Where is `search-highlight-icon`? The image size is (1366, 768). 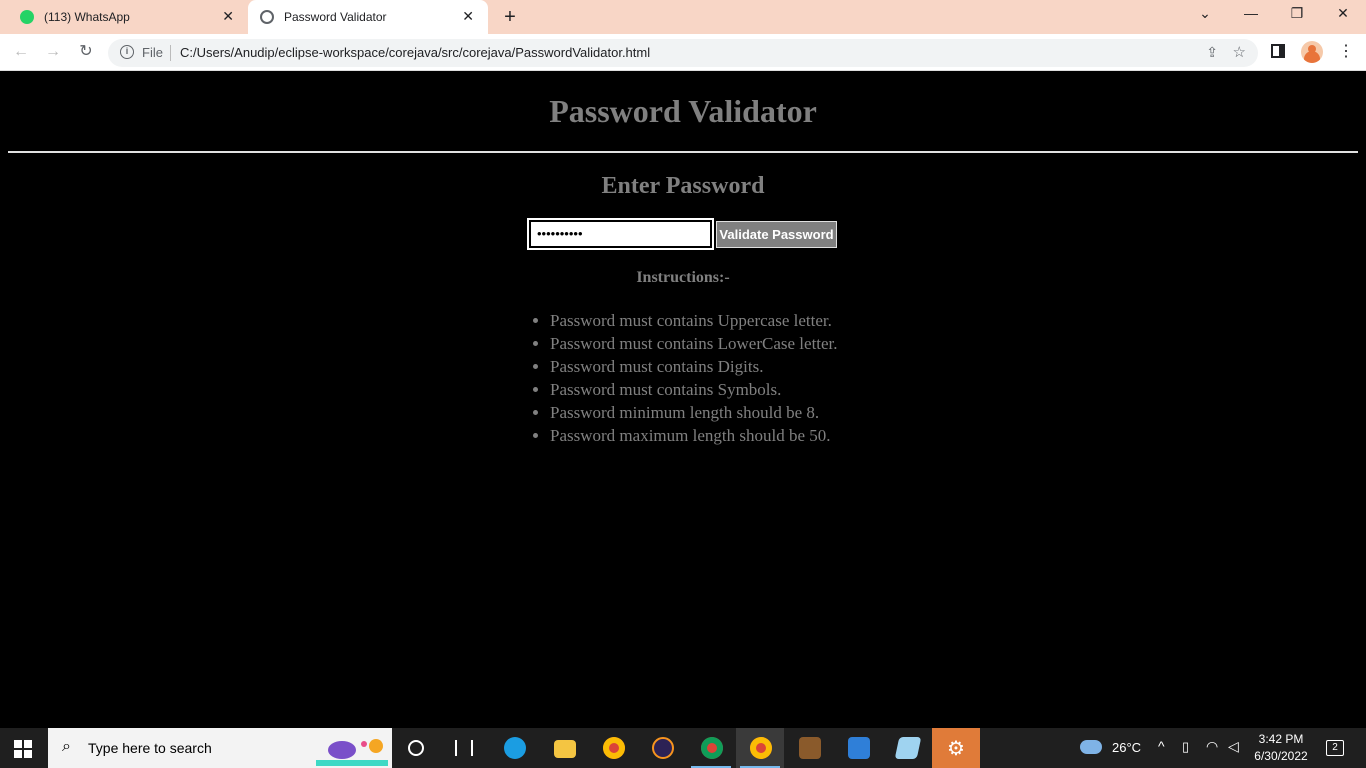
search-highlight-icon is located at coordinates (352, 752).